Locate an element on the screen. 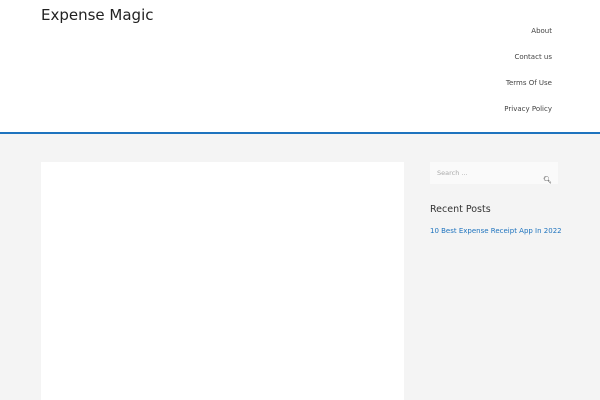  recent-posts-heading: Recent Posts is located at coordinates (460, 209).